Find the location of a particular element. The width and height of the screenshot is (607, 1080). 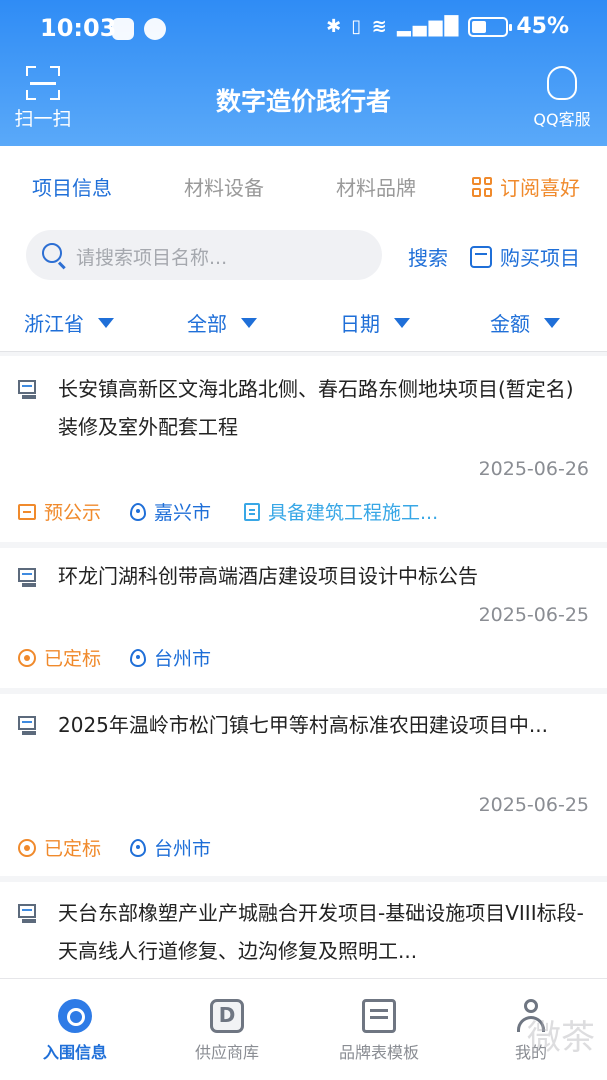

status-badge: 预公示 is located at coordinates (59, 511).